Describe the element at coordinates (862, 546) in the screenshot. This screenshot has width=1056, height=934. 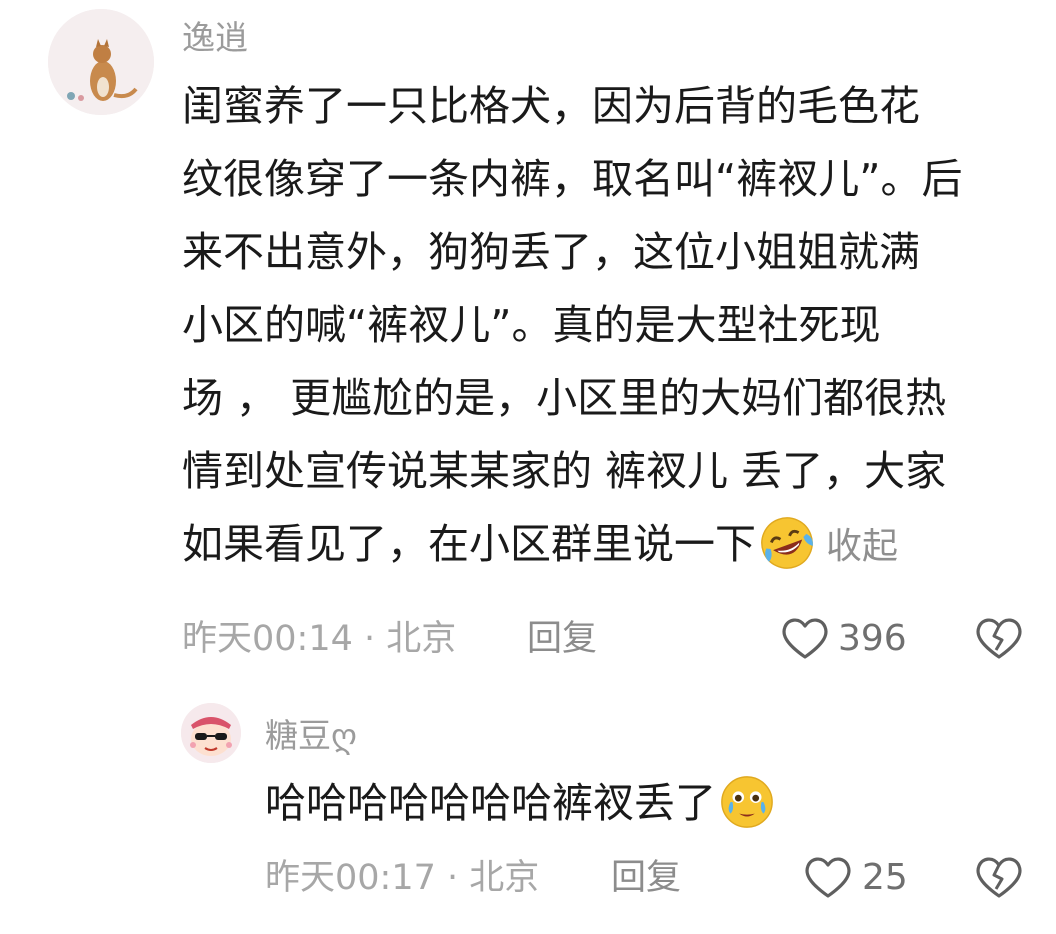
I see `collapse-link: 收起` at that location.